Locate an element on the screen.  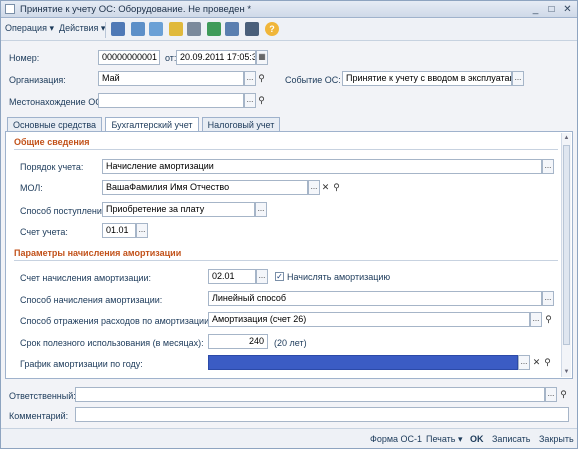
mol-search-icon: ⚲ is located at coordinates (336, 187).